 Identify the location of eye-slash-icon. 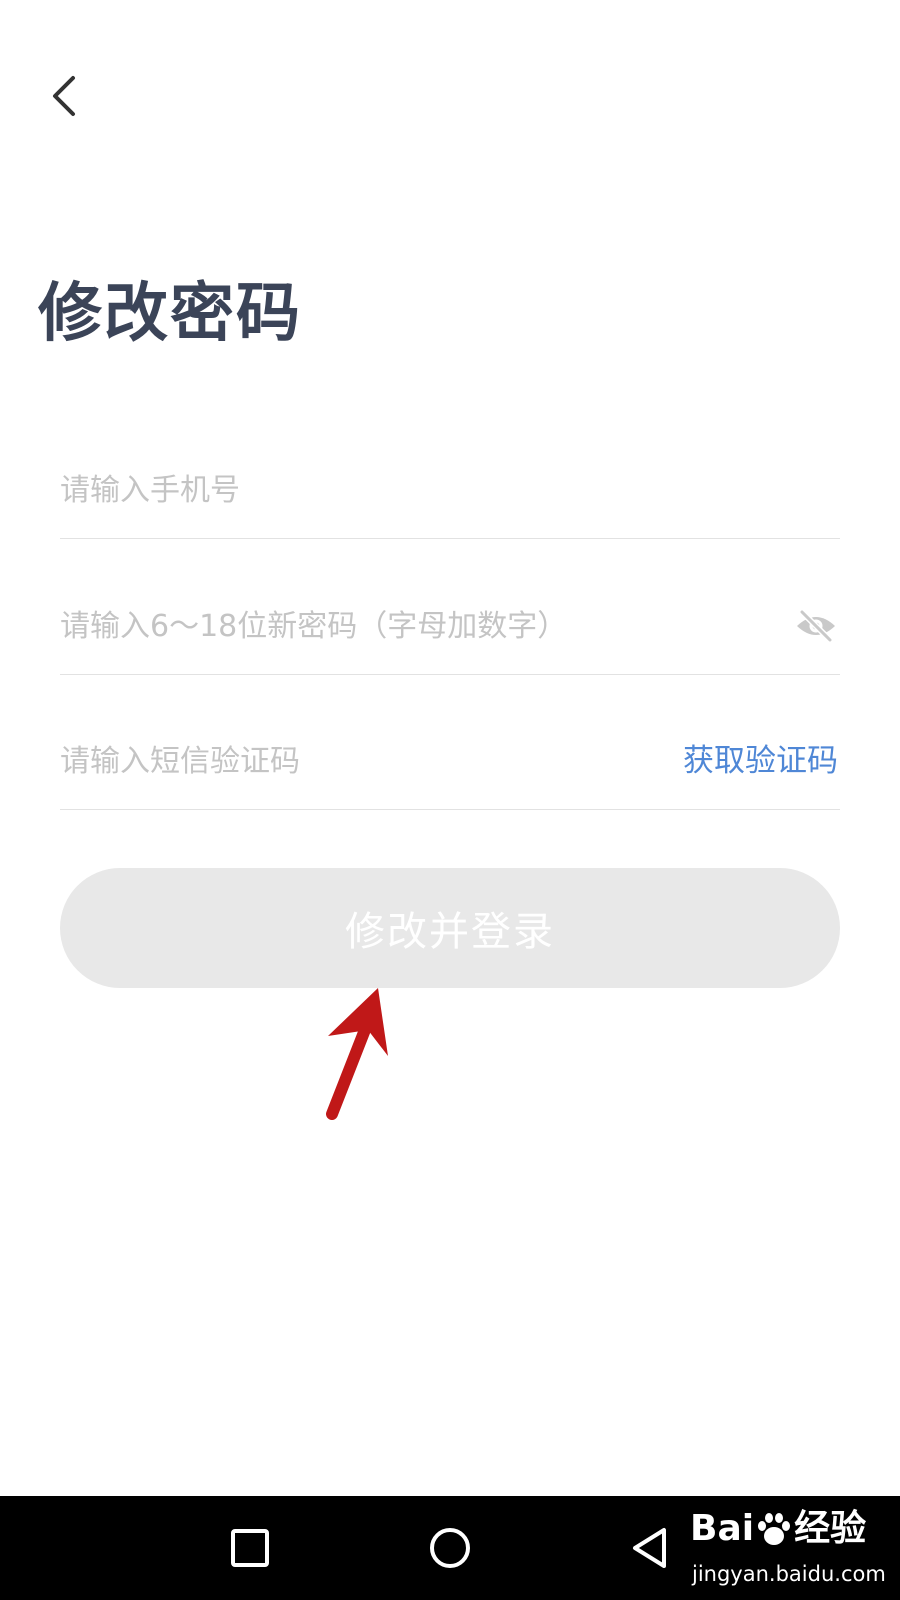
(816, 626).